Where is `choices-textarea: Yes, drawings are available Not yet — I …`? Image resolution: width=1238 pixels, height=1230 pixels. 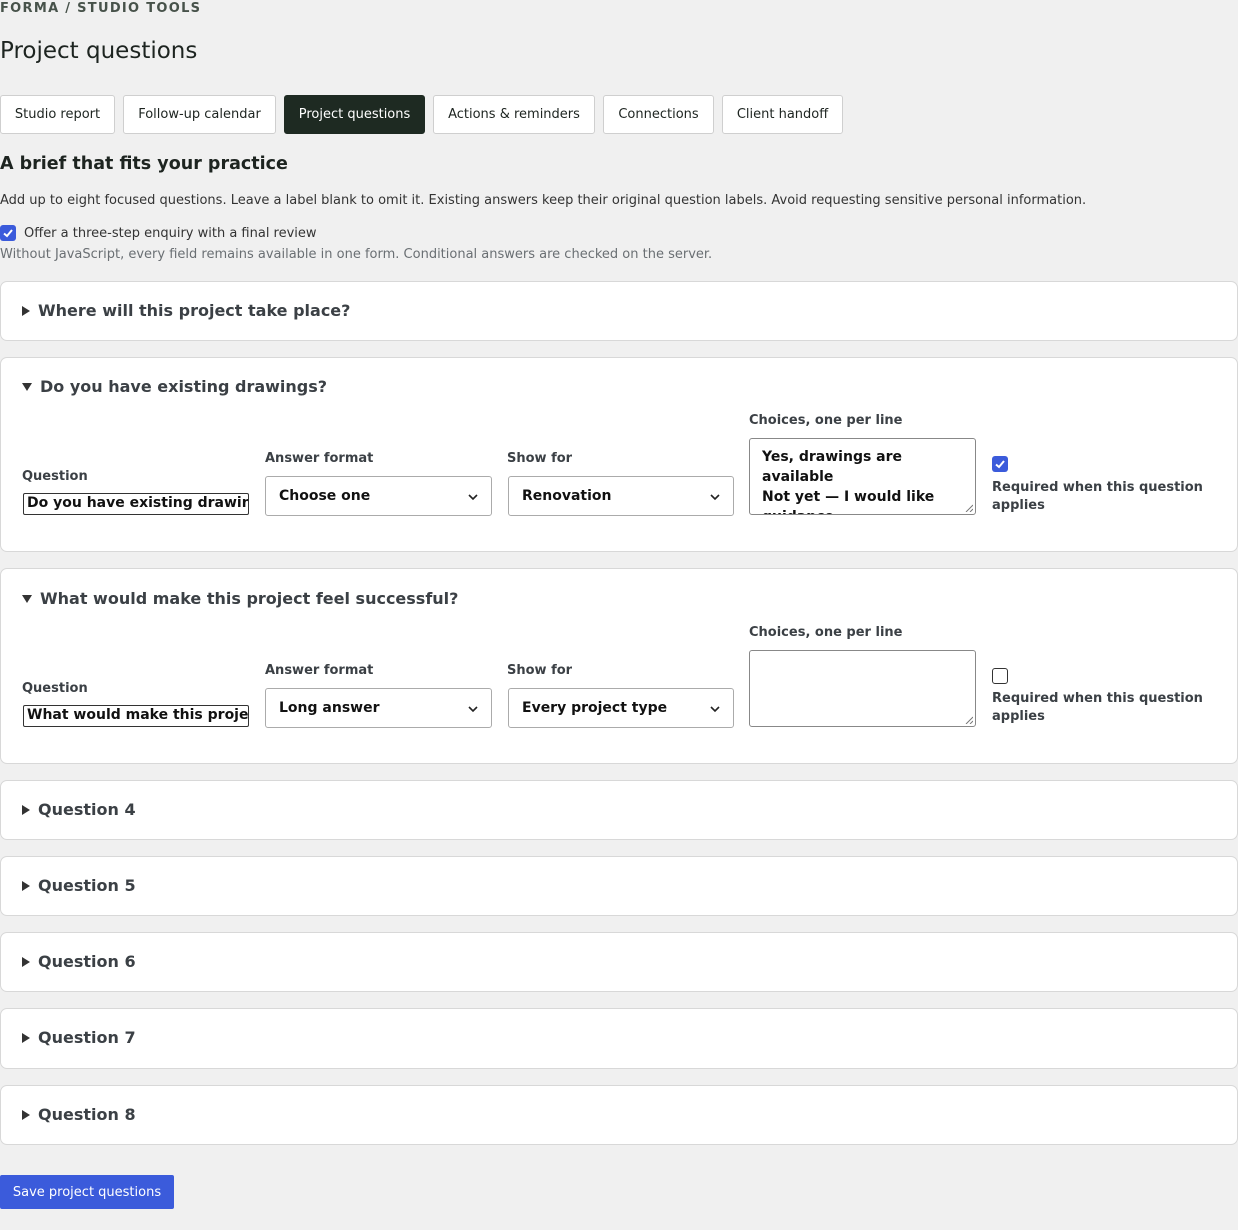 choices-textarea: Yes, drawings are available Not yet — I … is located at coordinates (862, 476).